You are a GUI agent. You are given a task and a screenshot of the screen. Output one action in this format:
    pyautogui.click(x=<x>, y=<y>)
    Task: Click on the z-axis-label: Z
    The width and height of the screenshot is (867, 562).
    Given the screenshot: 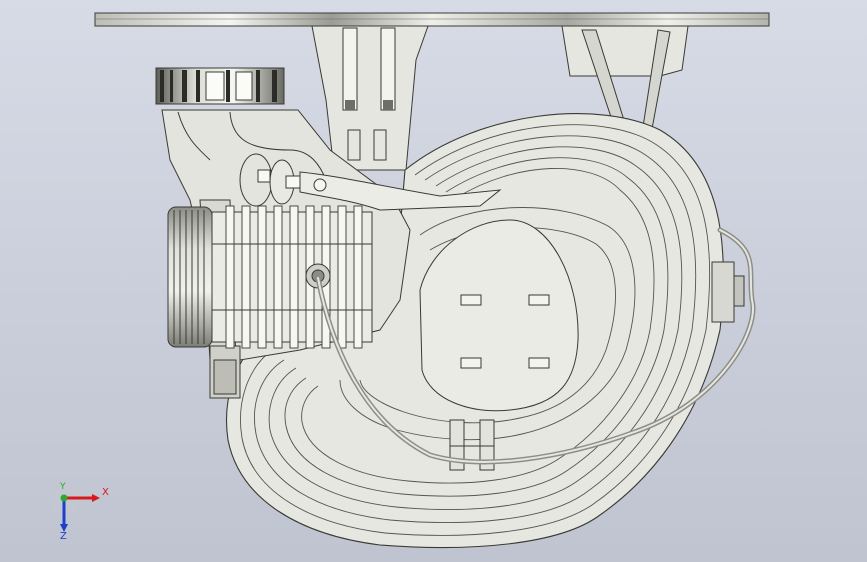 What is the action you would take?
    pyautogui.click(x=63, y=536)
    